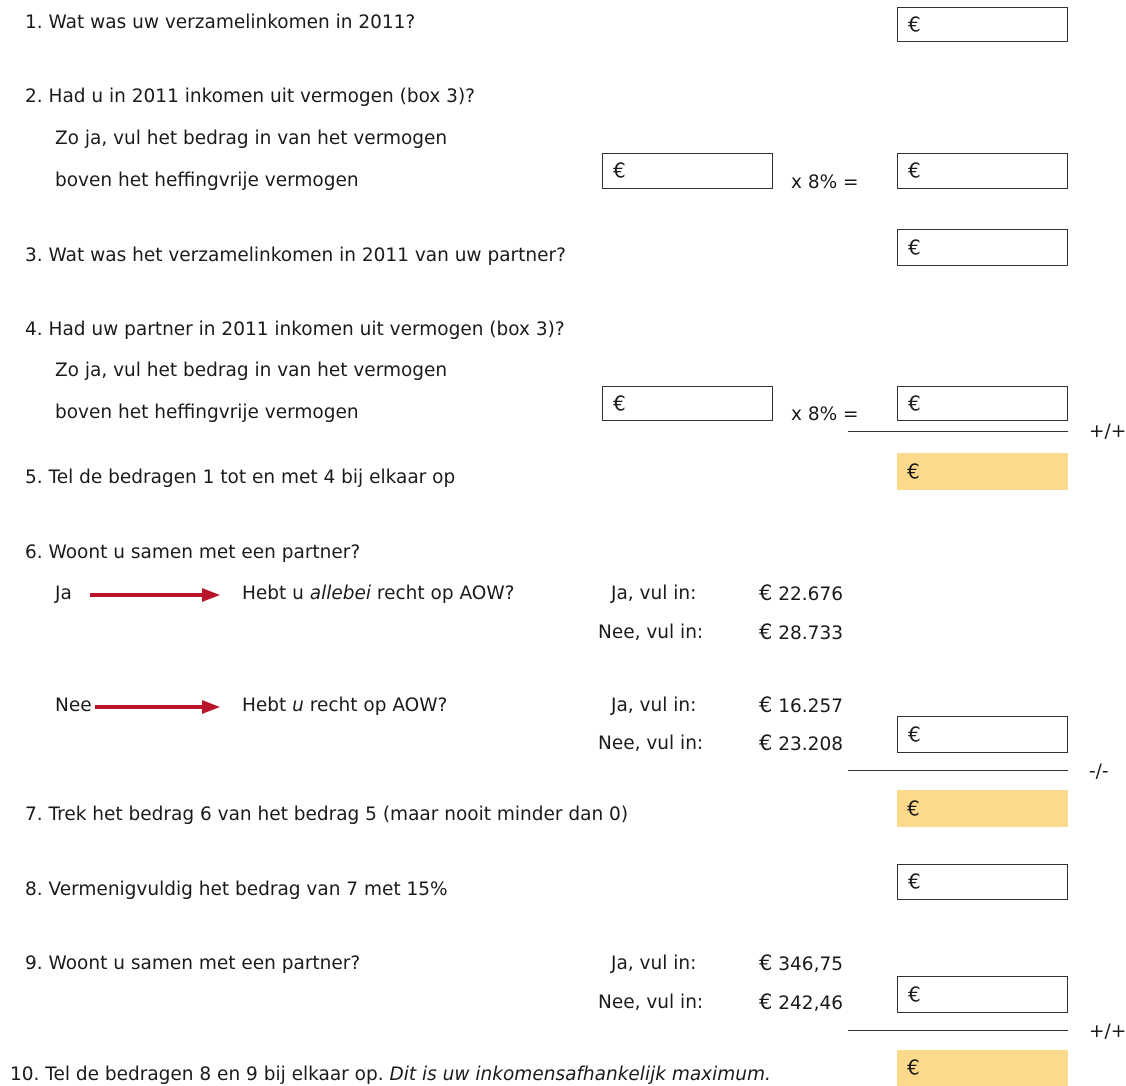 This screenshot has height=1086, width=1126. What do you see at coordinates (958, 1030) in the screenshot?
I see `total-rule` at bounding box center [958, 1030].